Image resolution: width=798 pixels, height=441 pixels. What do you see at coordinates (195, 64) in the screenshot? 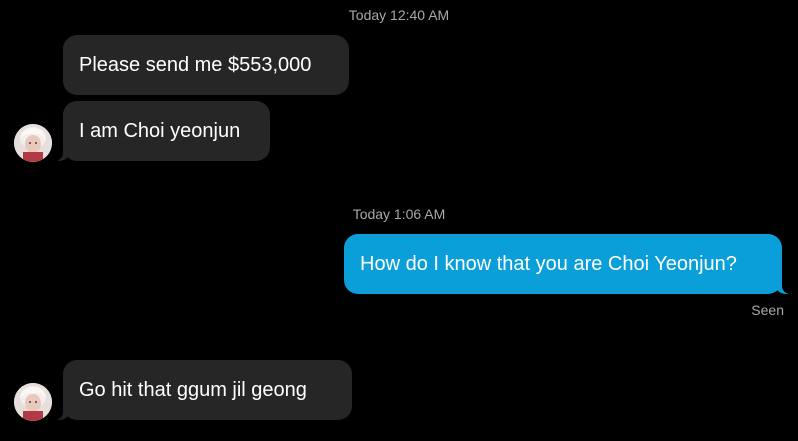
I see `message-text: Please send me $553,000` at bounding box center [195, 64].